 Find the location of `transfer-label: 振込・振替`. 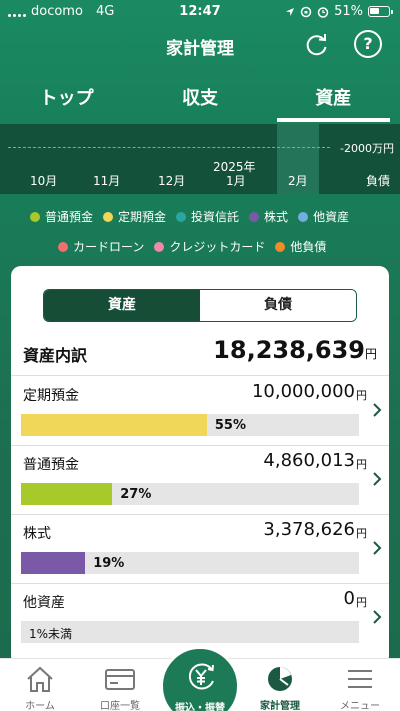

transfer-label: 振込・振替 is located at coordinates (200, 707).